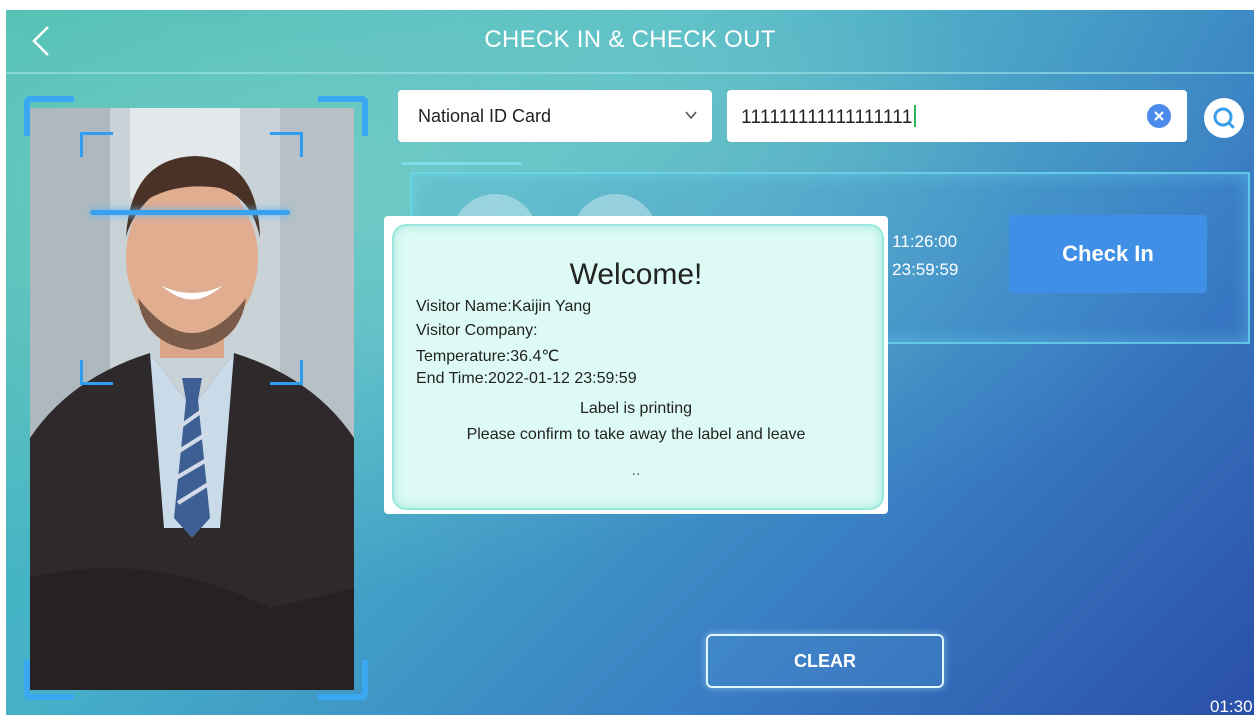 Image resolution: width=1254 pixels, height=715 pixels. What do you see at coordinates (636, 470) in the screenshot?
I see `progress-dots: ..` at bounding box center [636, 470].